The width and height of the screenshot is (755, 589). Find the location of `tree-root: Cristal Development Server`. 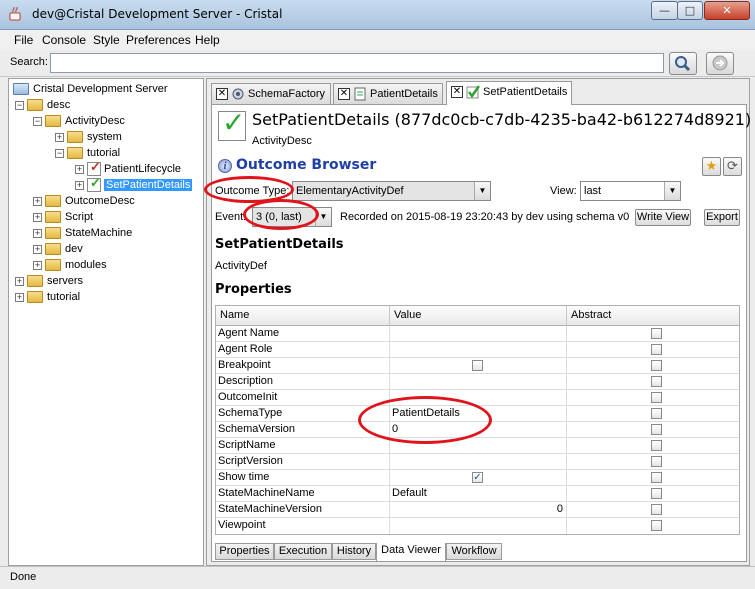

tree-root: Cristal Development Server is located at coordinates (90, 89).